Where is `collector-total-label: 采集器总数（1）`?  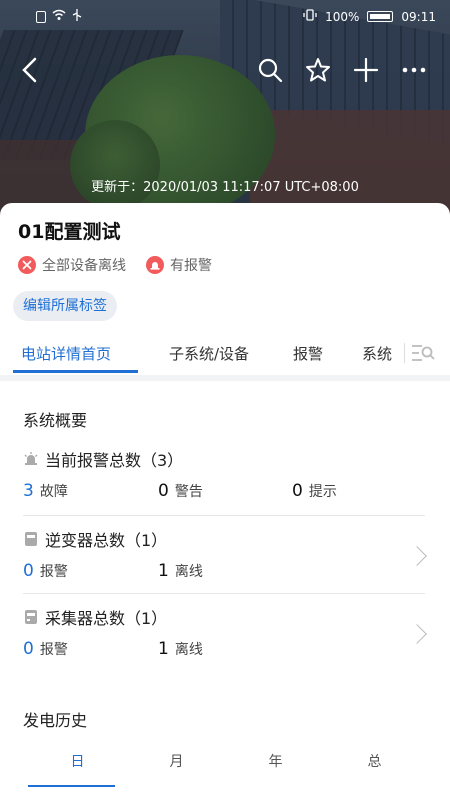 collector-total-label: 采集器总数（1） is located at coordinates (106, 618).